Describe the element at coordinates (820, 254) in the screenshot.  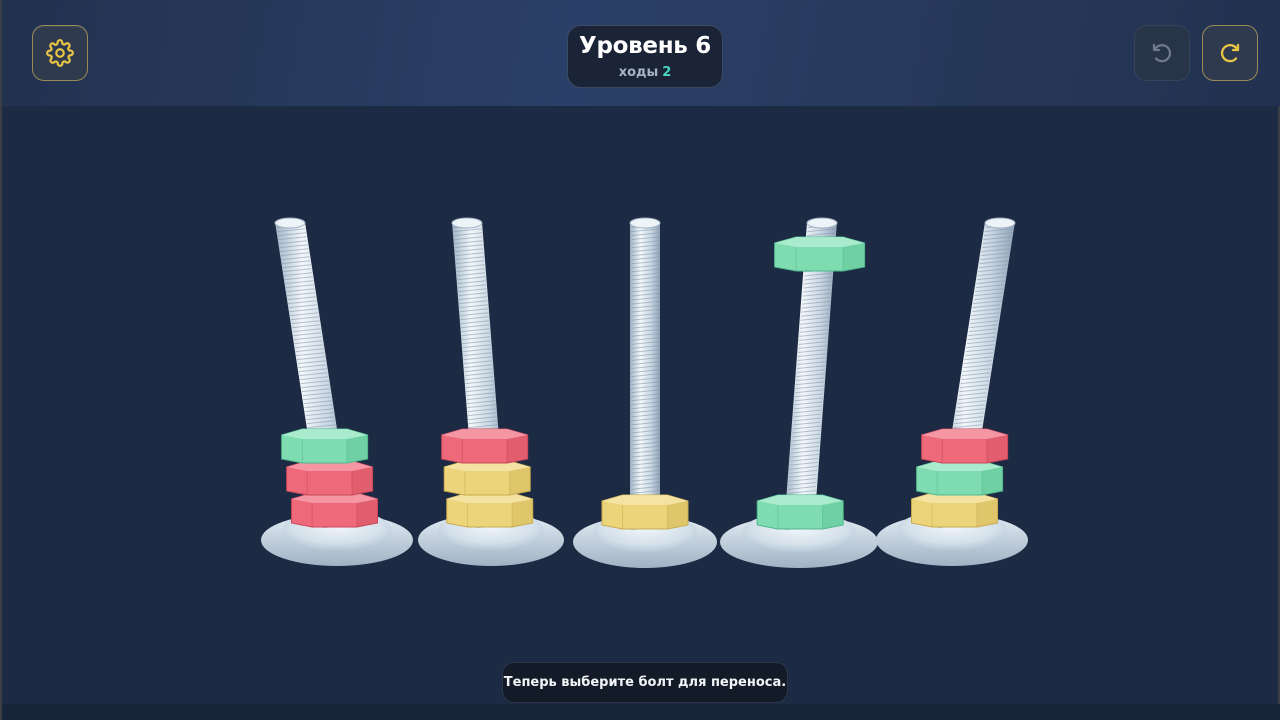
I see `lifted-nut-green` at that location.